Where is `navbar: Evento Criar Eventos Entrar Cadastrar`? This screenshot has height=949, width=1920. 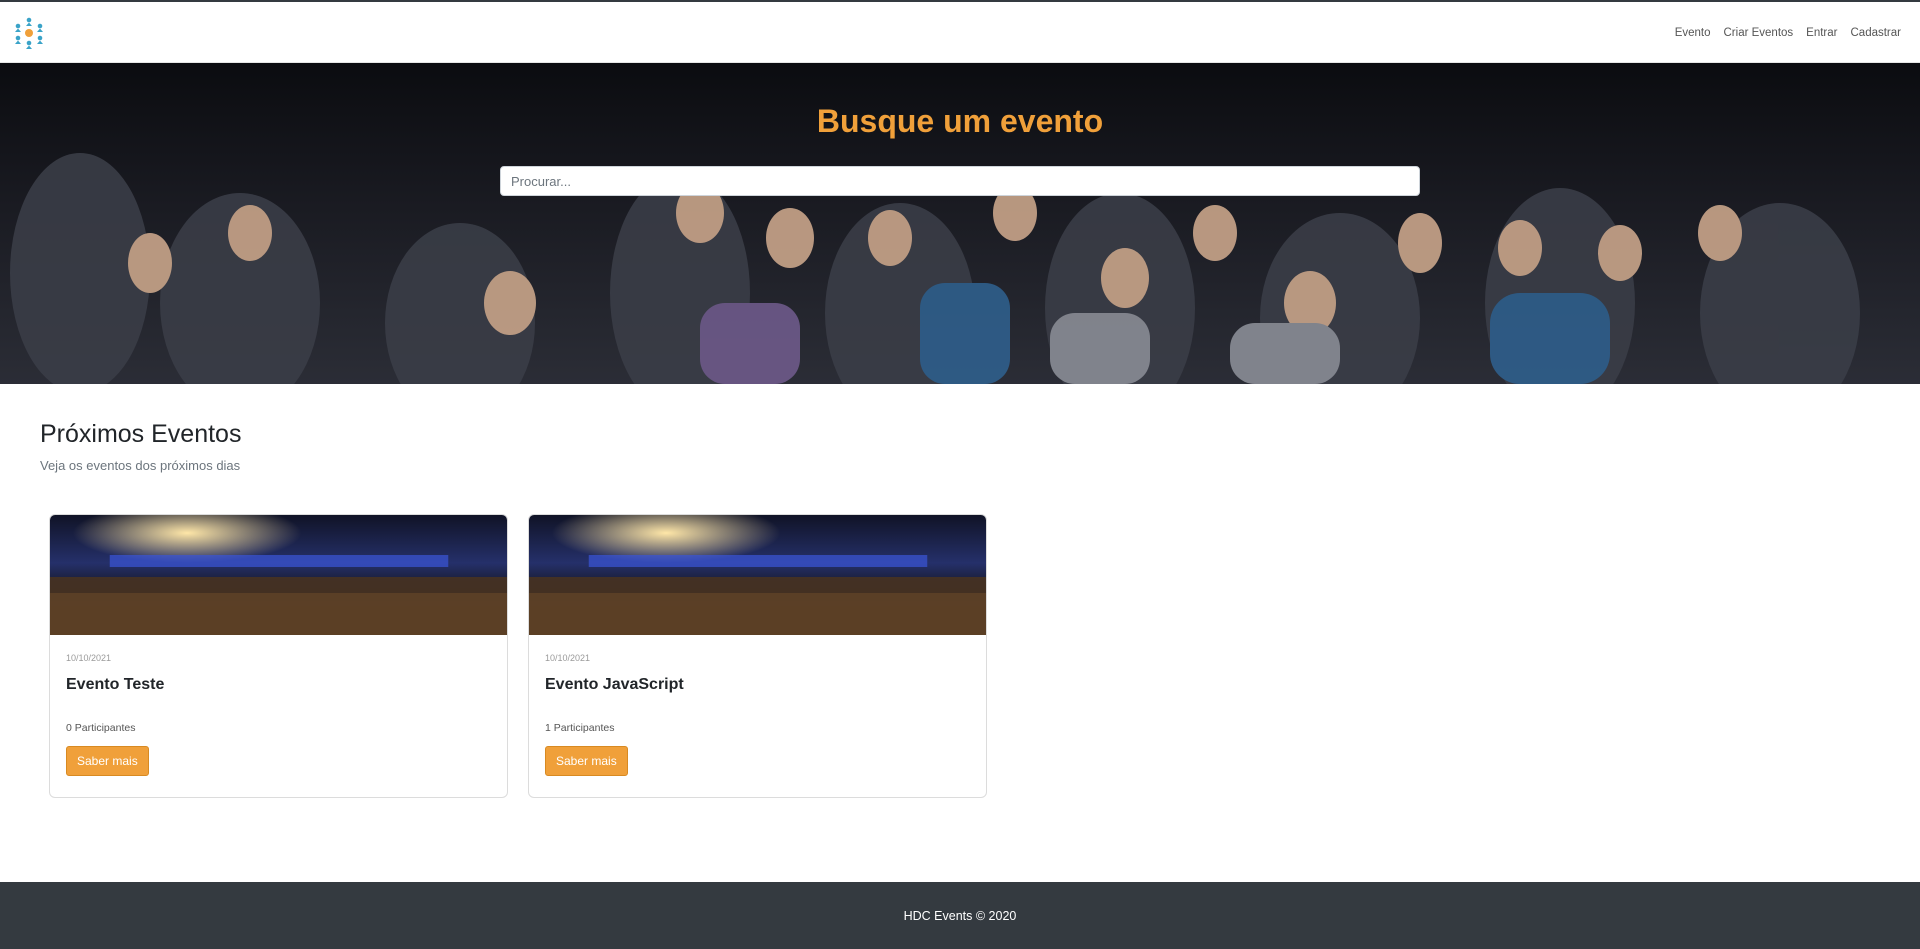
navbar: Evento Criar Eventos Entrar Cadastrar is located at coordinates (960, 32).